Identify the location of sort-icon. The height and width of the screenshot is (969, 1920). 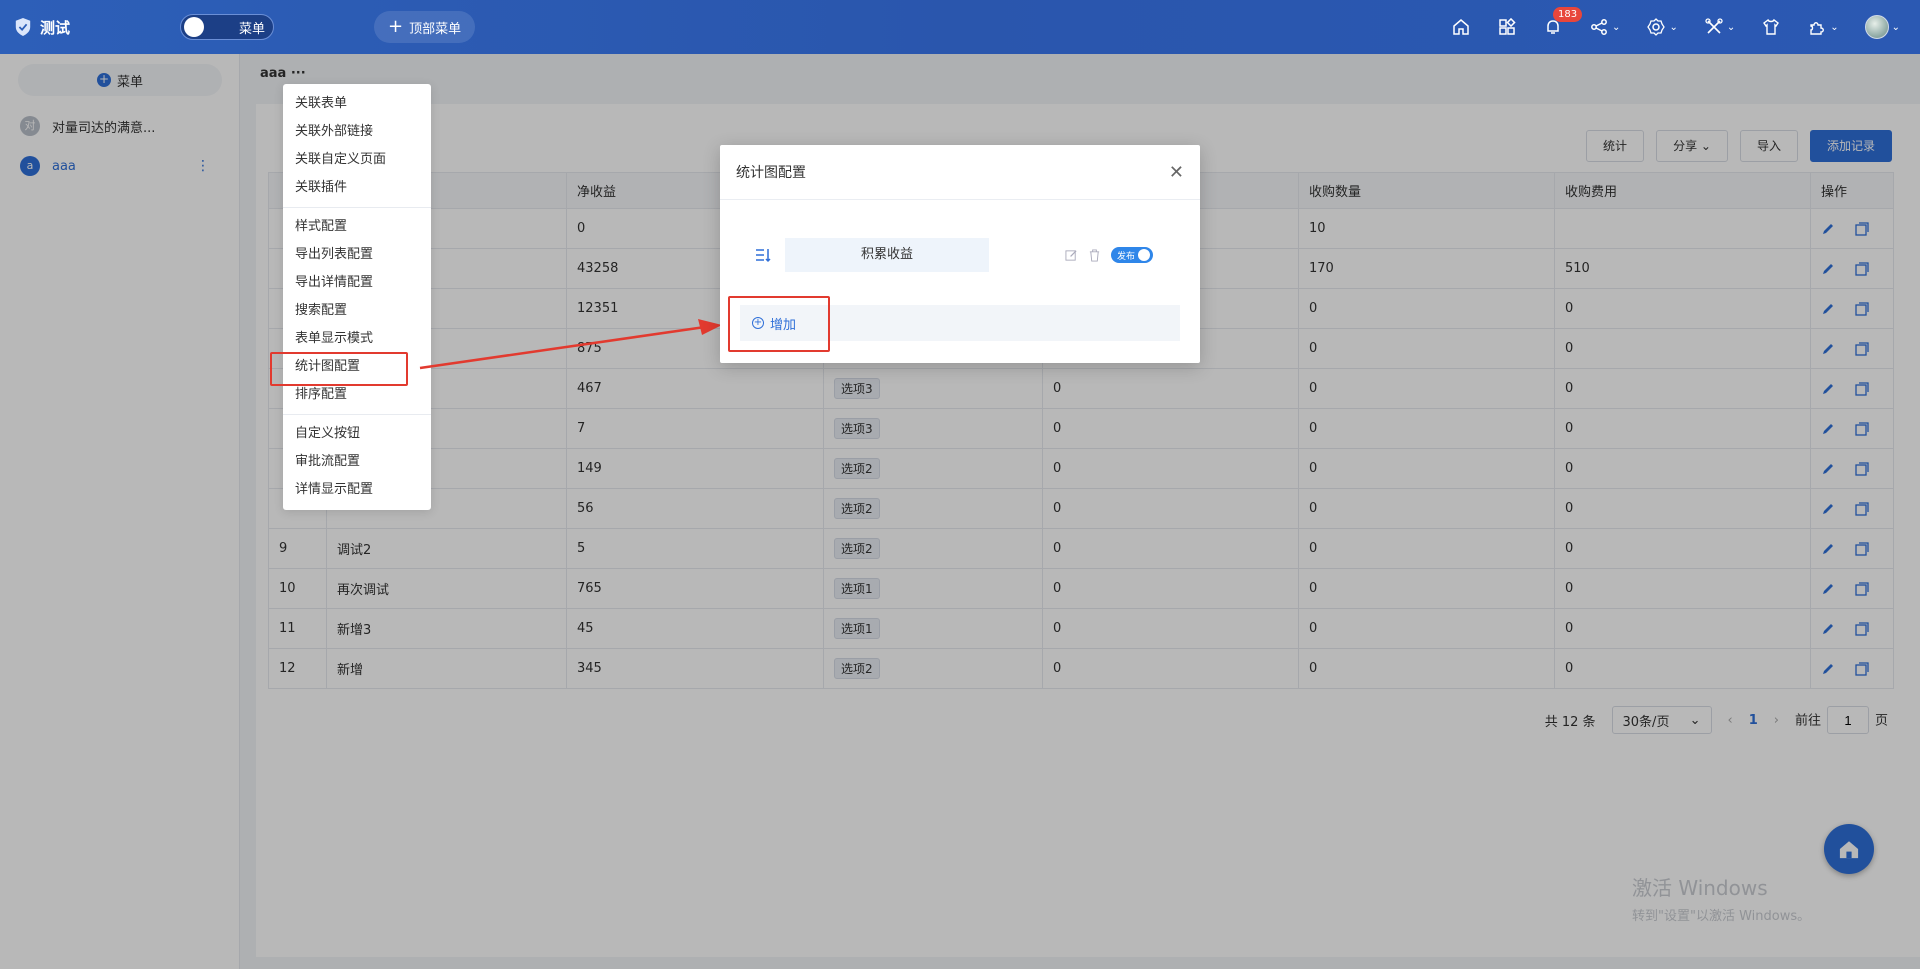
(763, 255).